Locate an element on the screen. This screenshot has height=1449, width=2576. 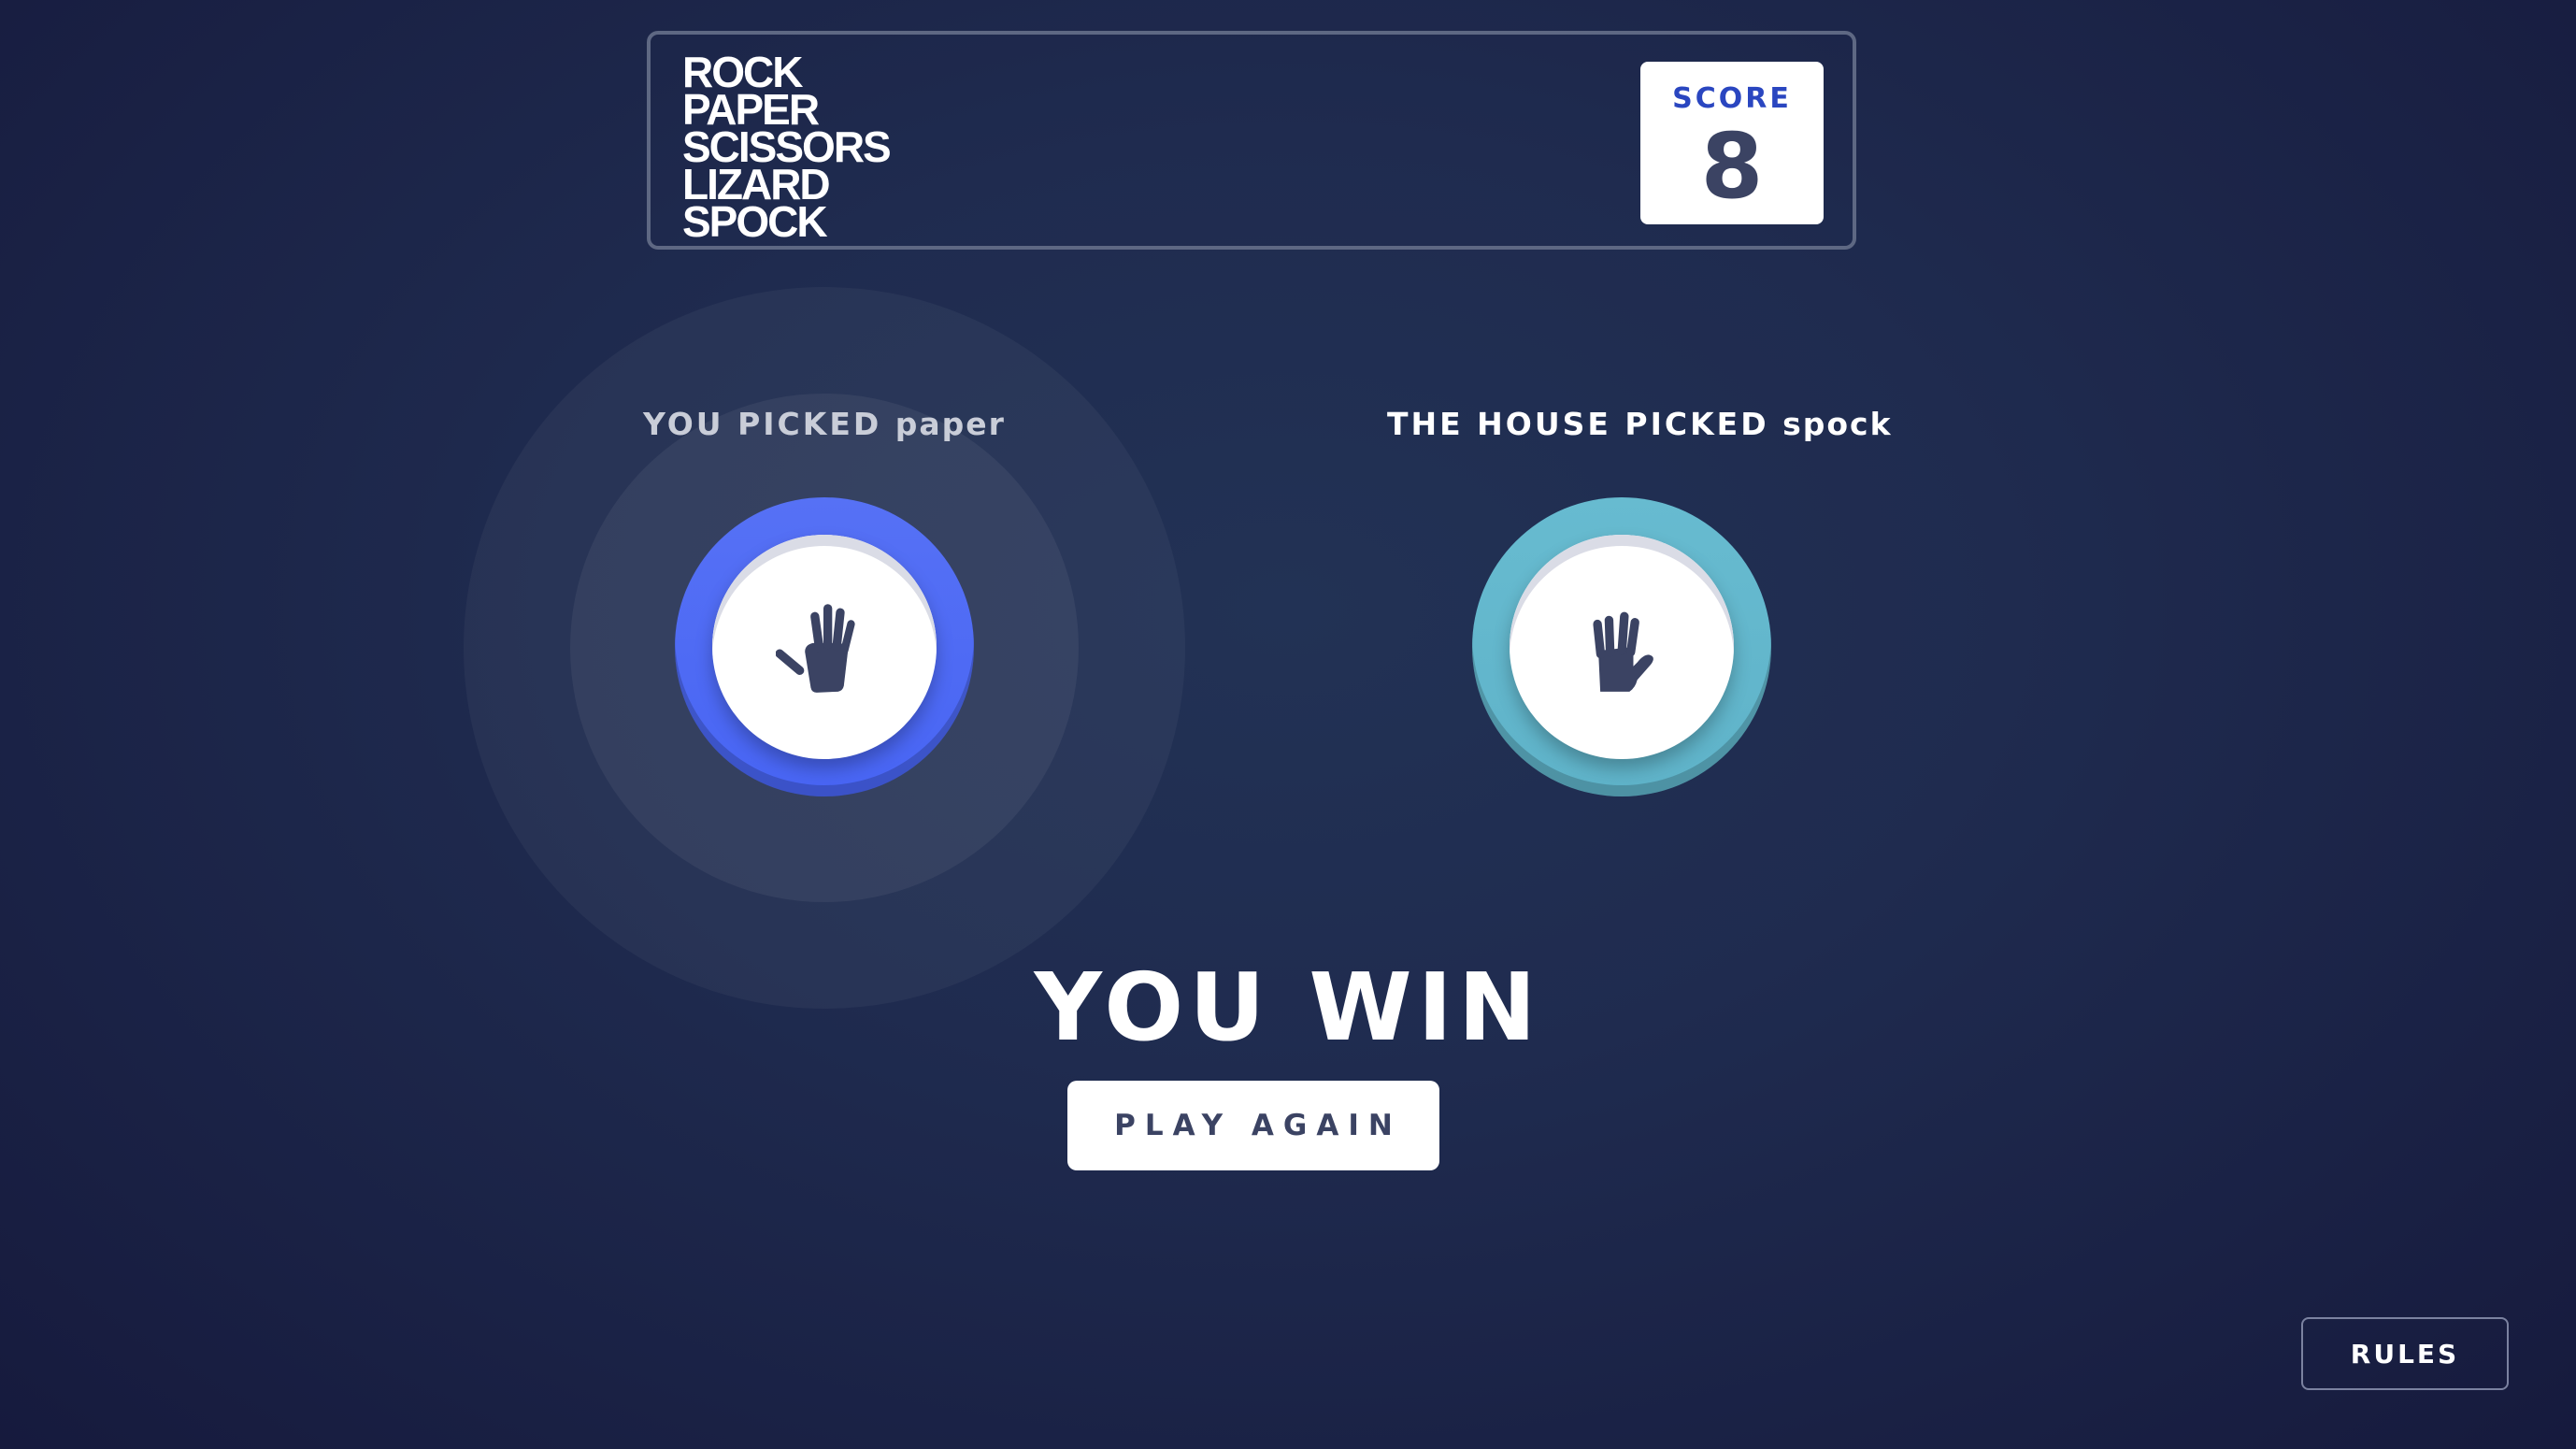
play-again-button: PLAY AGAIN is located at coordinates (1253, 1125).